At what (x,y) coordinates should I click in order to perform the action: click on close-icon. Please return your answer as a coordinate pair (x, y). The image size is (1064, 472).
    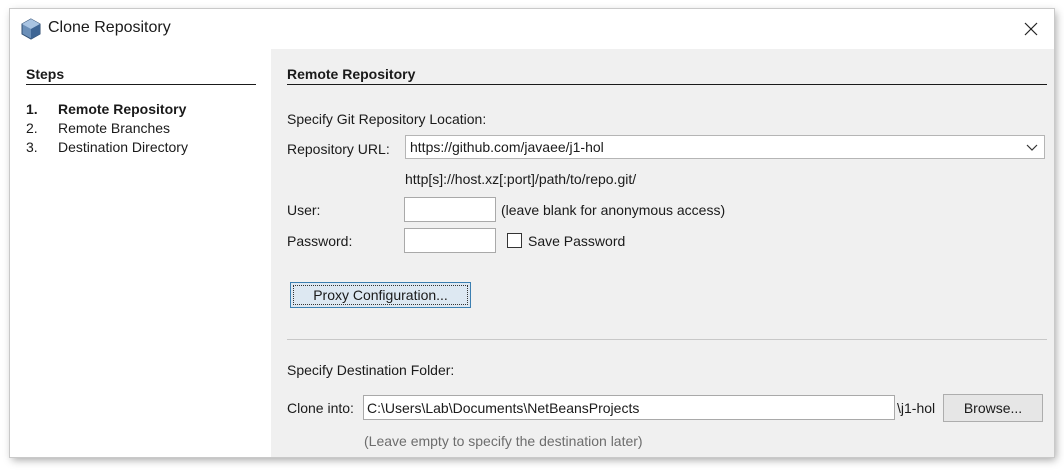
    Looking at the image, I should click on (1031, 29).